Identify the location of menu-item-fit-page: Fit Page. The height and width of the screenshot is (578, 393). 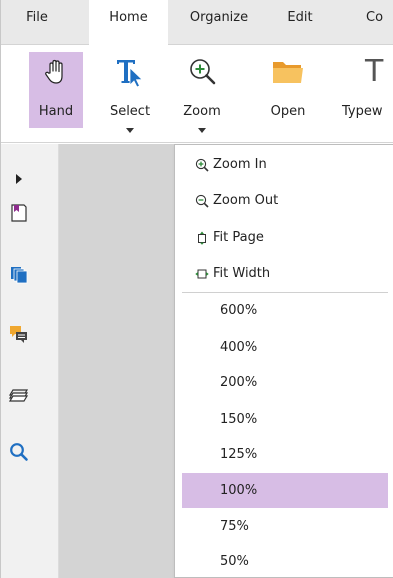
(285, 238).